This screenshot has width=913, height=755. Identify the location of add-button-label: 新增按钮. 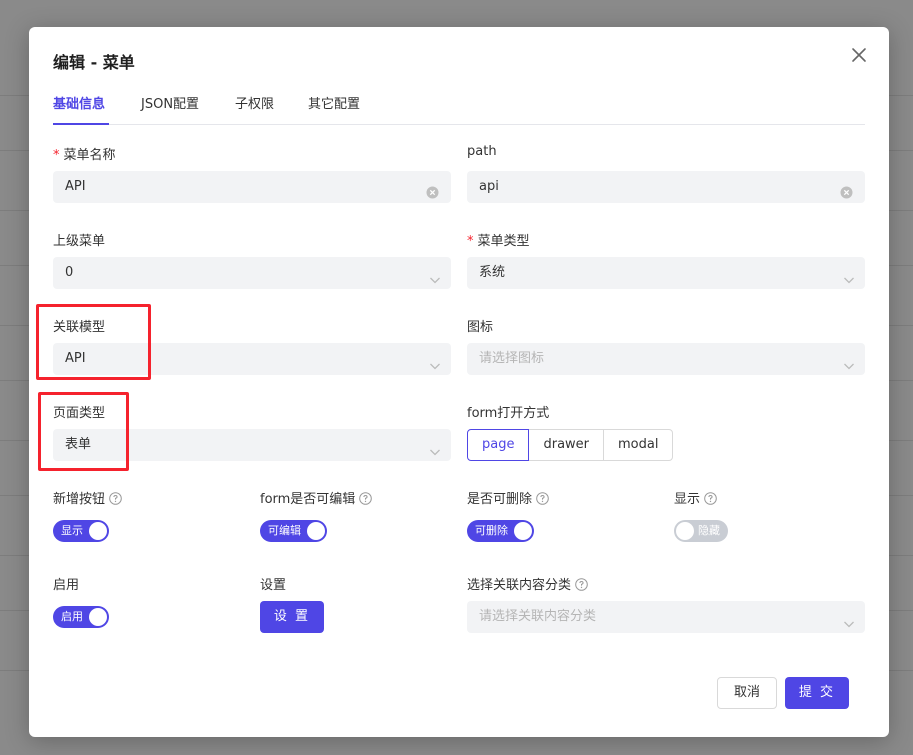
(87, 497).